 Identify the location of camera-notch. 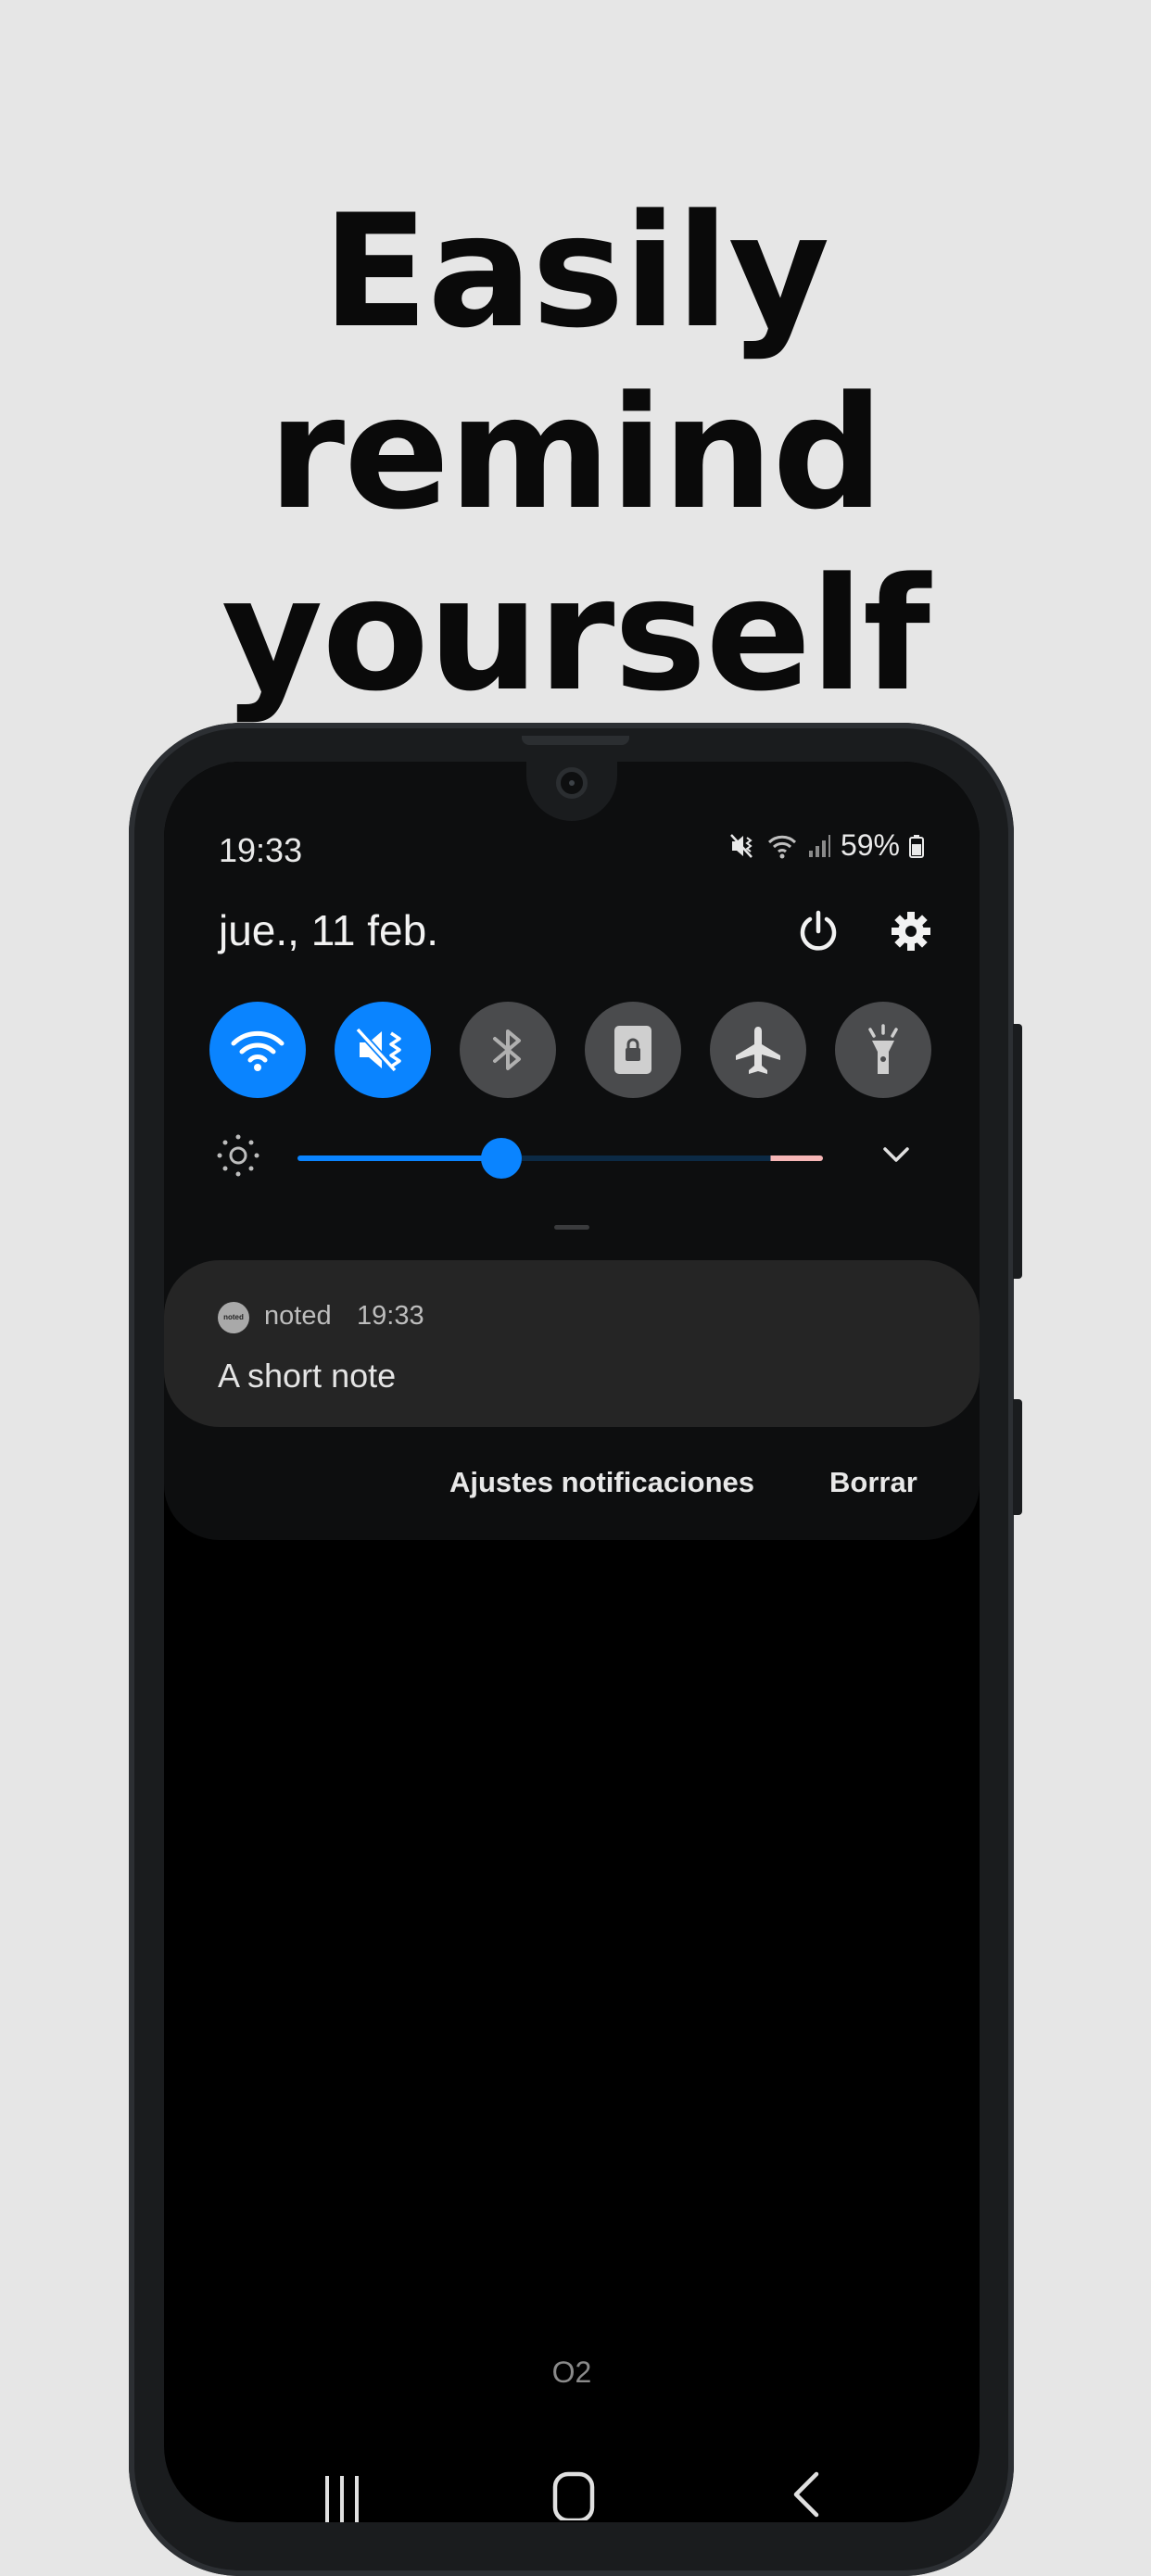
(571, 792).